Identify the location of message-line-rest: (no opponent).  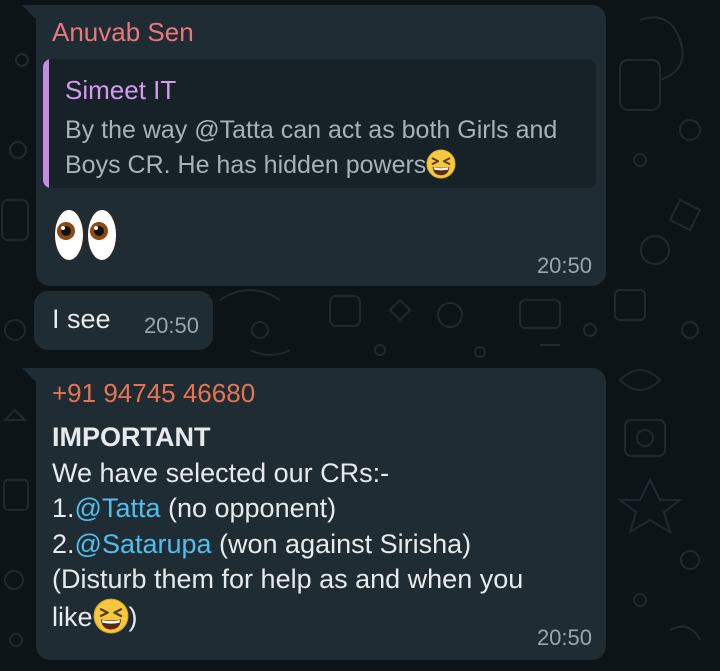
(248, 508).